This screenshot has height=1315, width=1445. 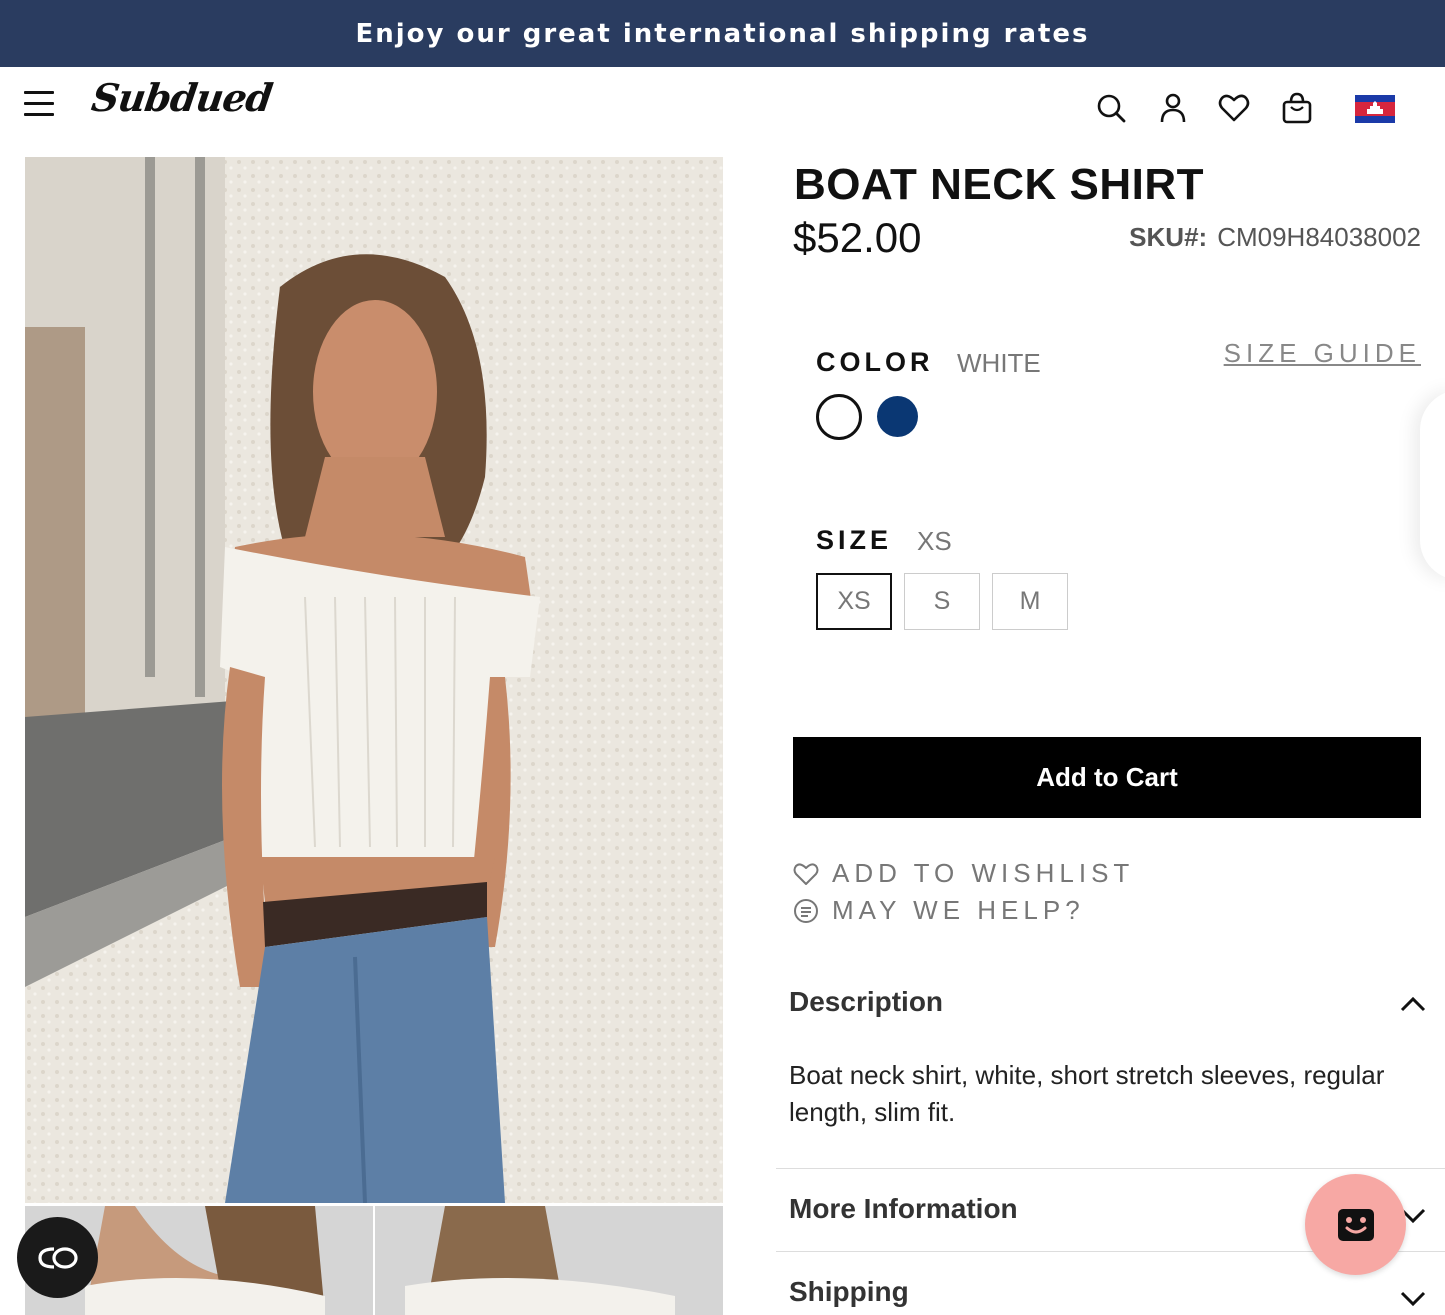 I want to click on co-widget-button, so click(x=57, y=1257).